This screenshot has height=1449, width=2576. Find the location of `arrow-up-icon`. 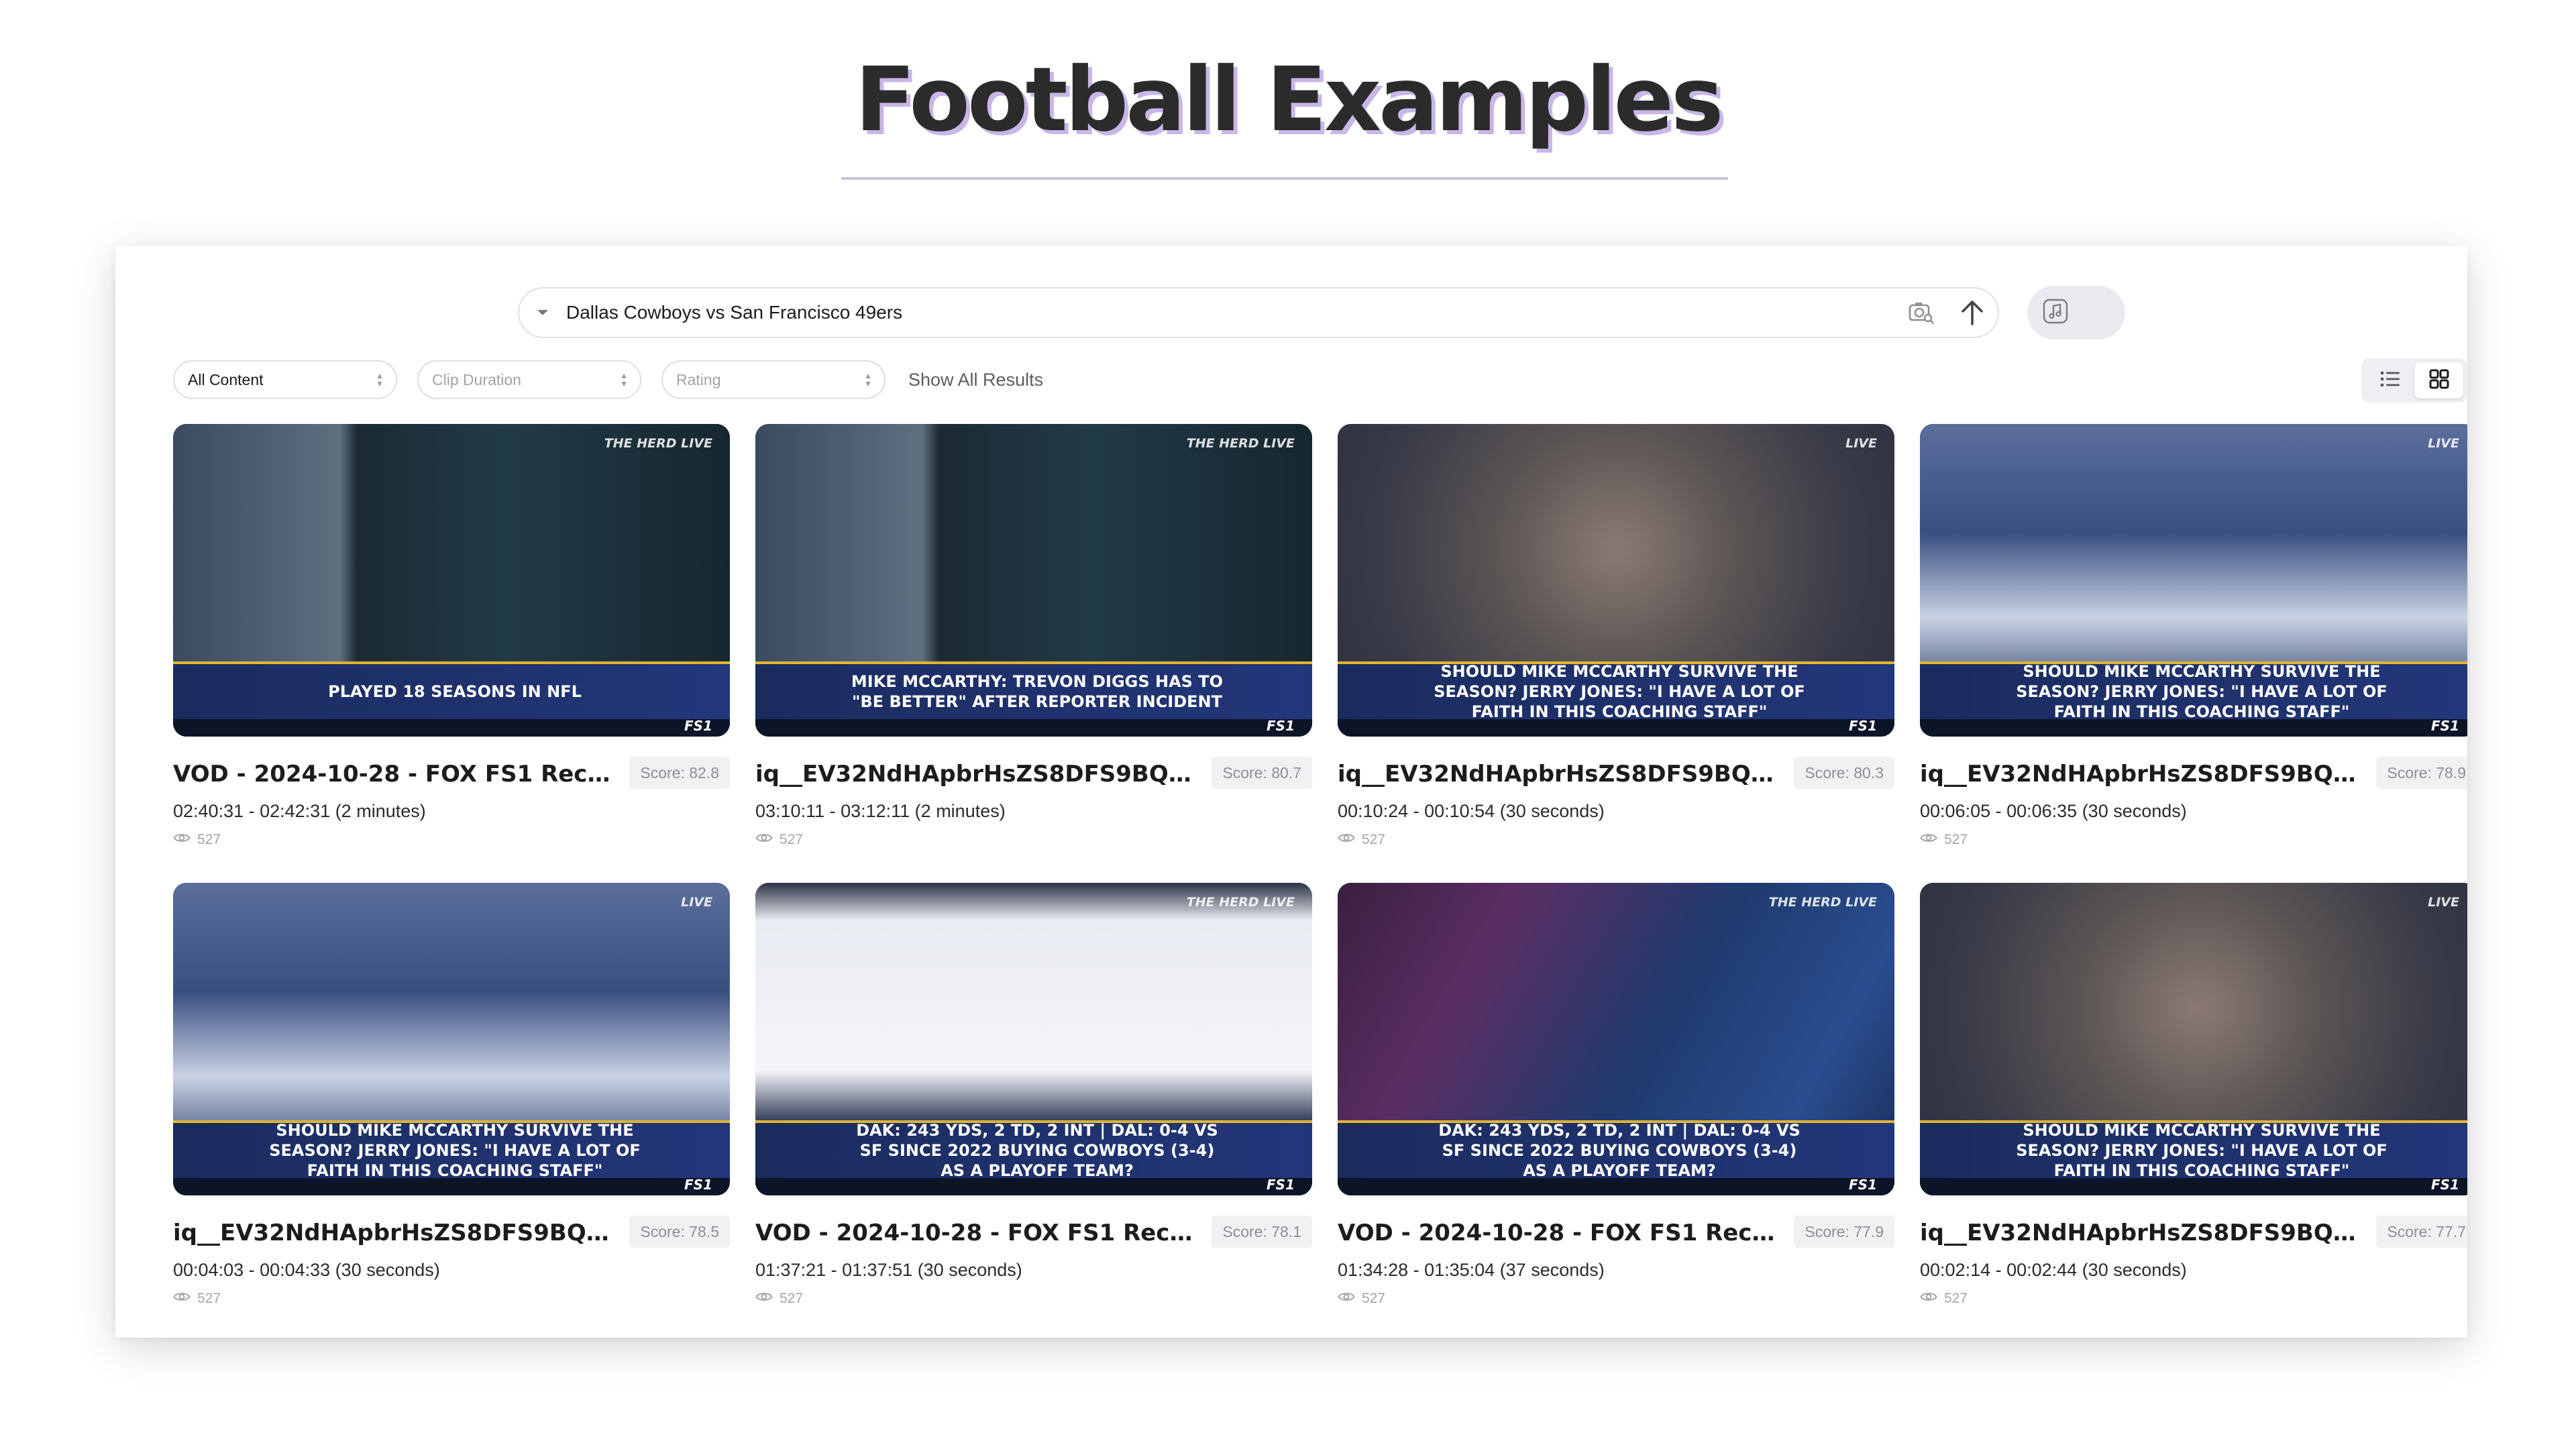

arrow-up-icon is located at coordinates (1972, 312).